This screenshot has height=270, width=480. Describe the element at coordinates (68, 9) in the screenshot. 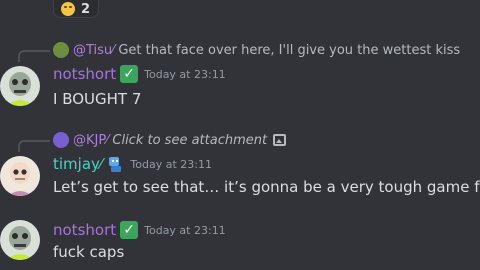

I see `grinning-sweat-emoji-icon` at that location.